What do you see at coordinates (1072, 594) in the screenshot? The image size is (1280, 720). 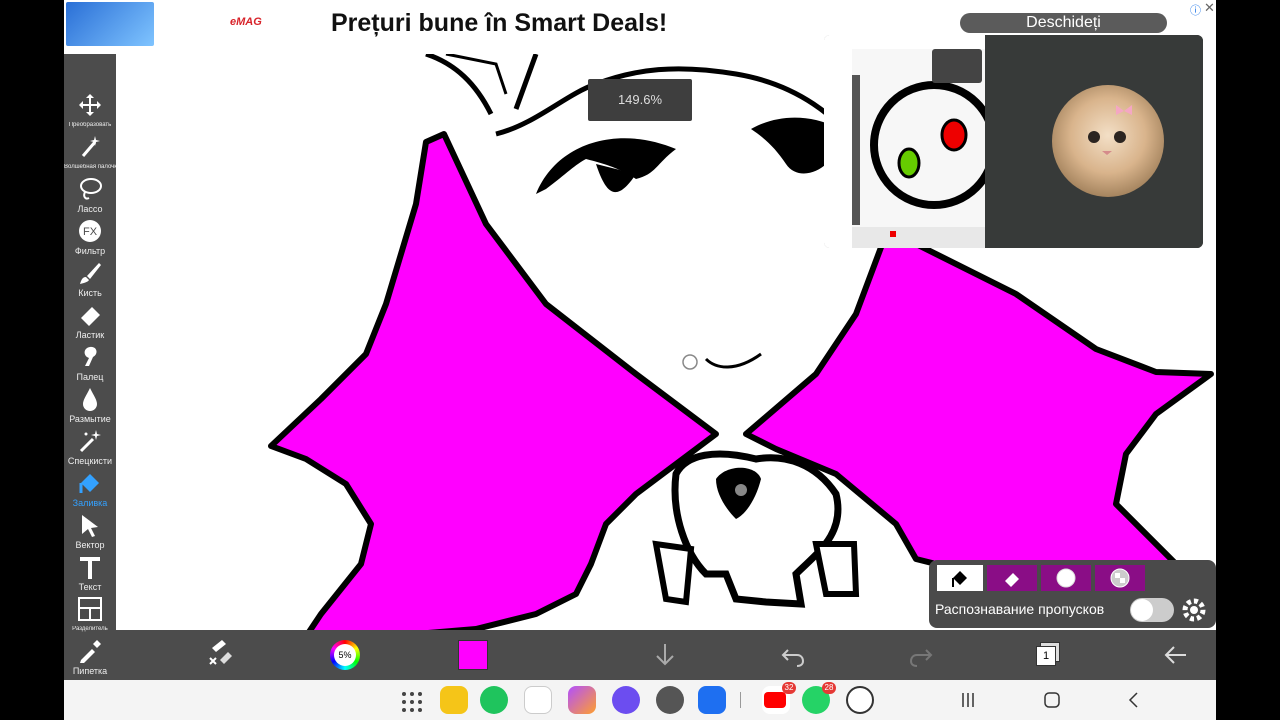 I see `fill-options-panel: Распознавание пропусков` at bounding box center [1072, 594].